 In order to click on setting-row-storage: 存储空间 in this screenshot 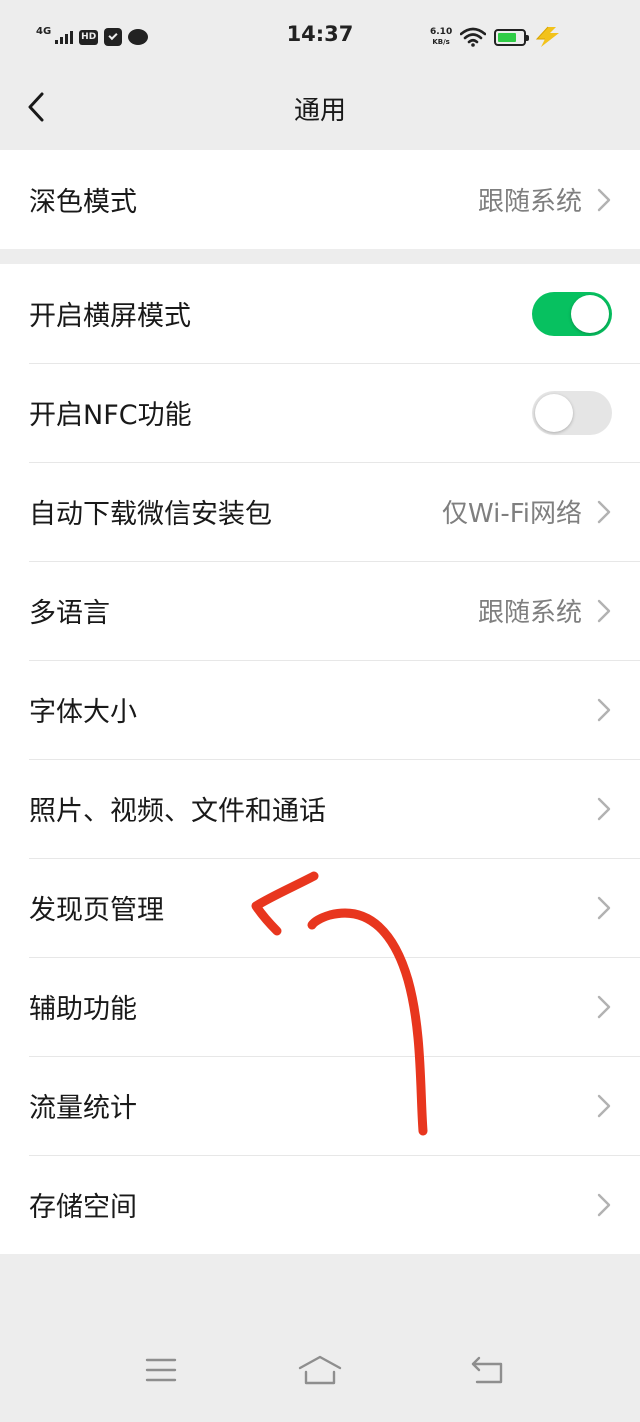, I will do `click(320, 1204)`.